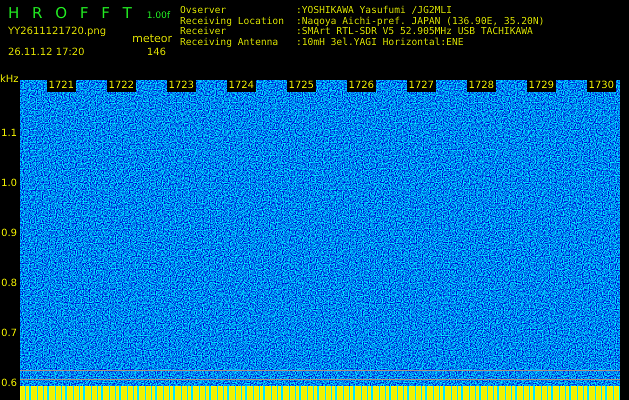 This screenshot has height=400, width=629. What do you see at coordinates (232, 21) in the screenshot?
I see `info-label: Receiving Location` at bounding box center [232, 21].